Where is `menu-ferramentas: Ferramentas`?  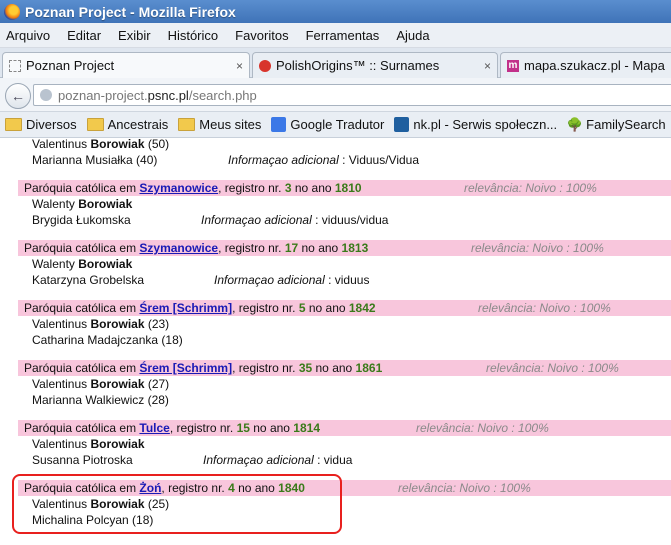 menu-ferramentas: Ferramentas is located at coordinates (343, 35).